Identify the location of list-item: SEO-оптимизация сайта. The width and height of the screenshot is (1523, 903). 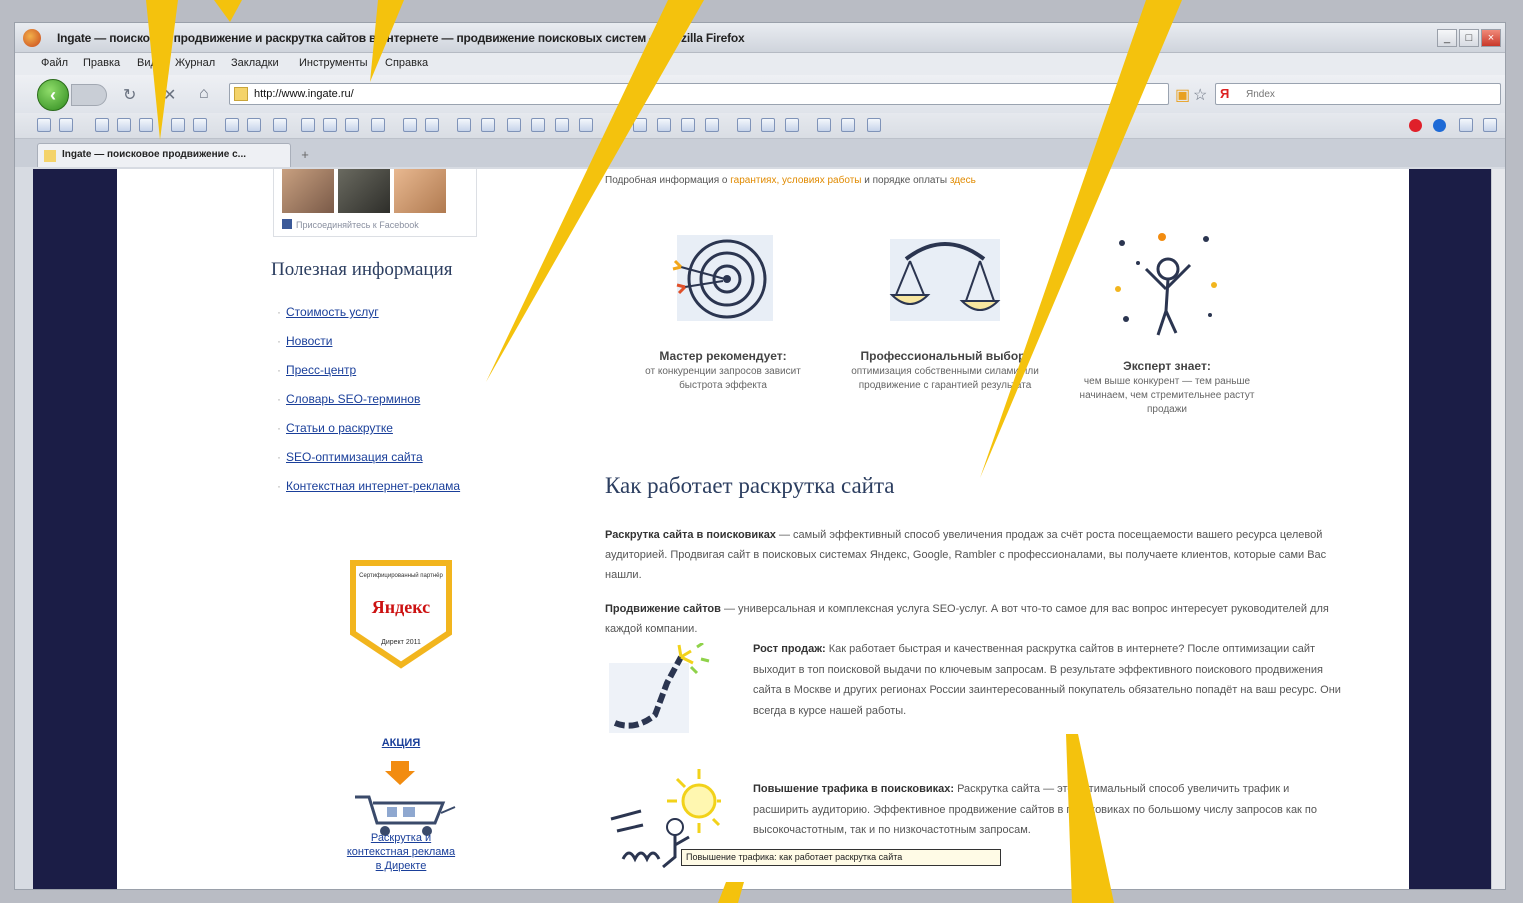
(368, 464).